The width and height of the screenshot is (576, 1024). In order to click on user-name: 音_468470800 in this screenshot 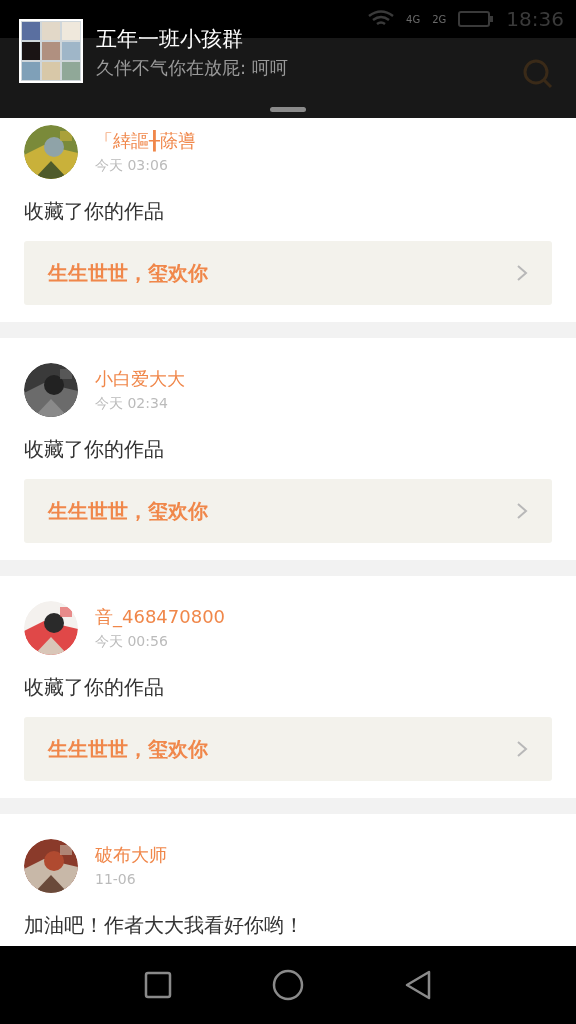, I will do `click(160, 617)`.